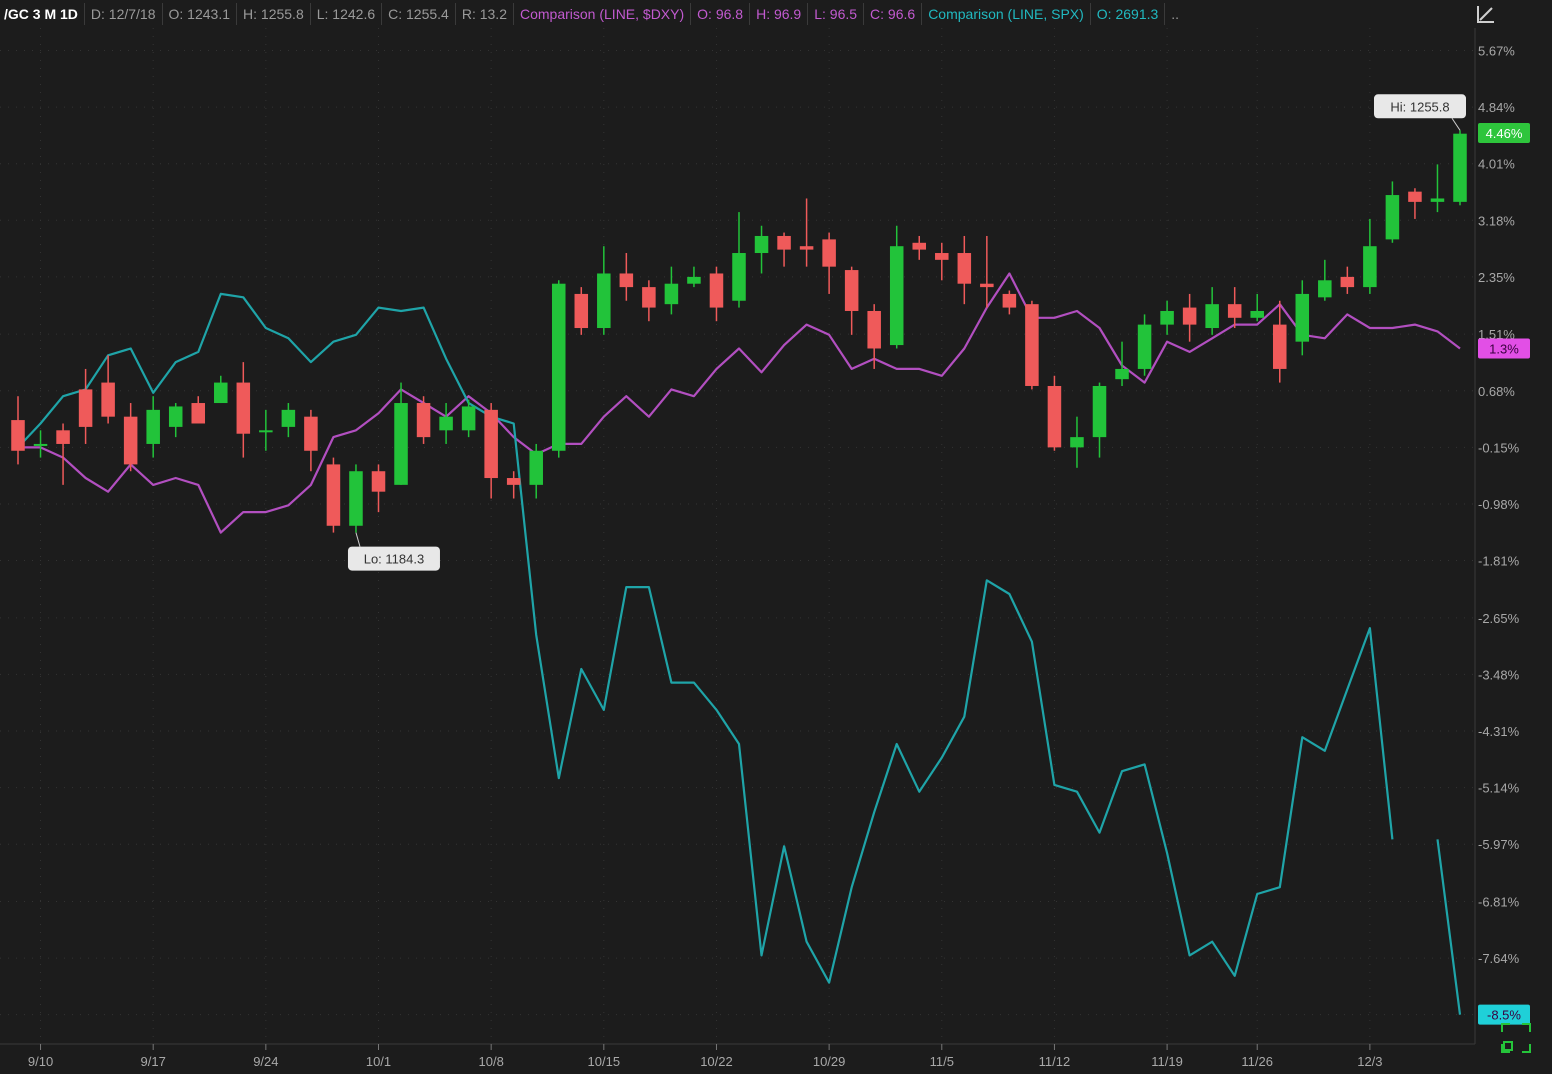 The height and width of the screenshot is (1074, 1552). Describe the element at coordinates (1499, 618) in the screenshot. I see `y-tick-label: -2.65%` at that location.